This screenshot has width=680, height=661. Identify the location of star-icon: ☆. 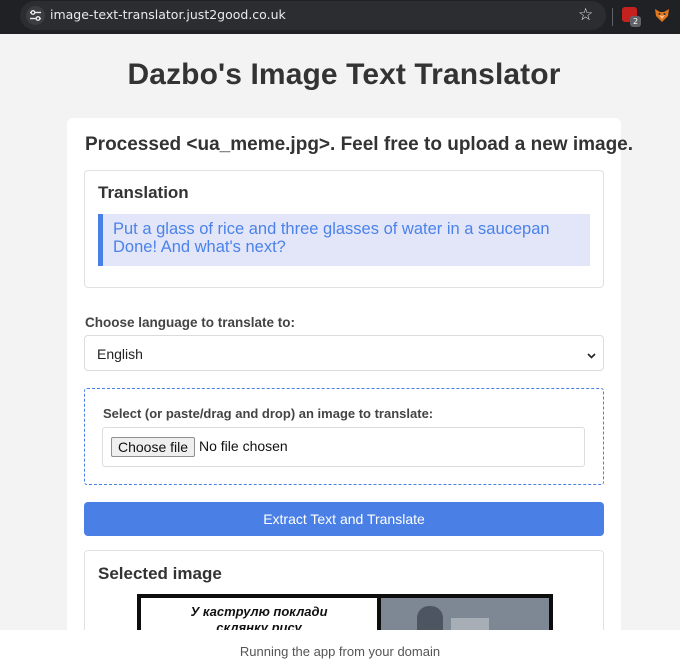
(585, 15).